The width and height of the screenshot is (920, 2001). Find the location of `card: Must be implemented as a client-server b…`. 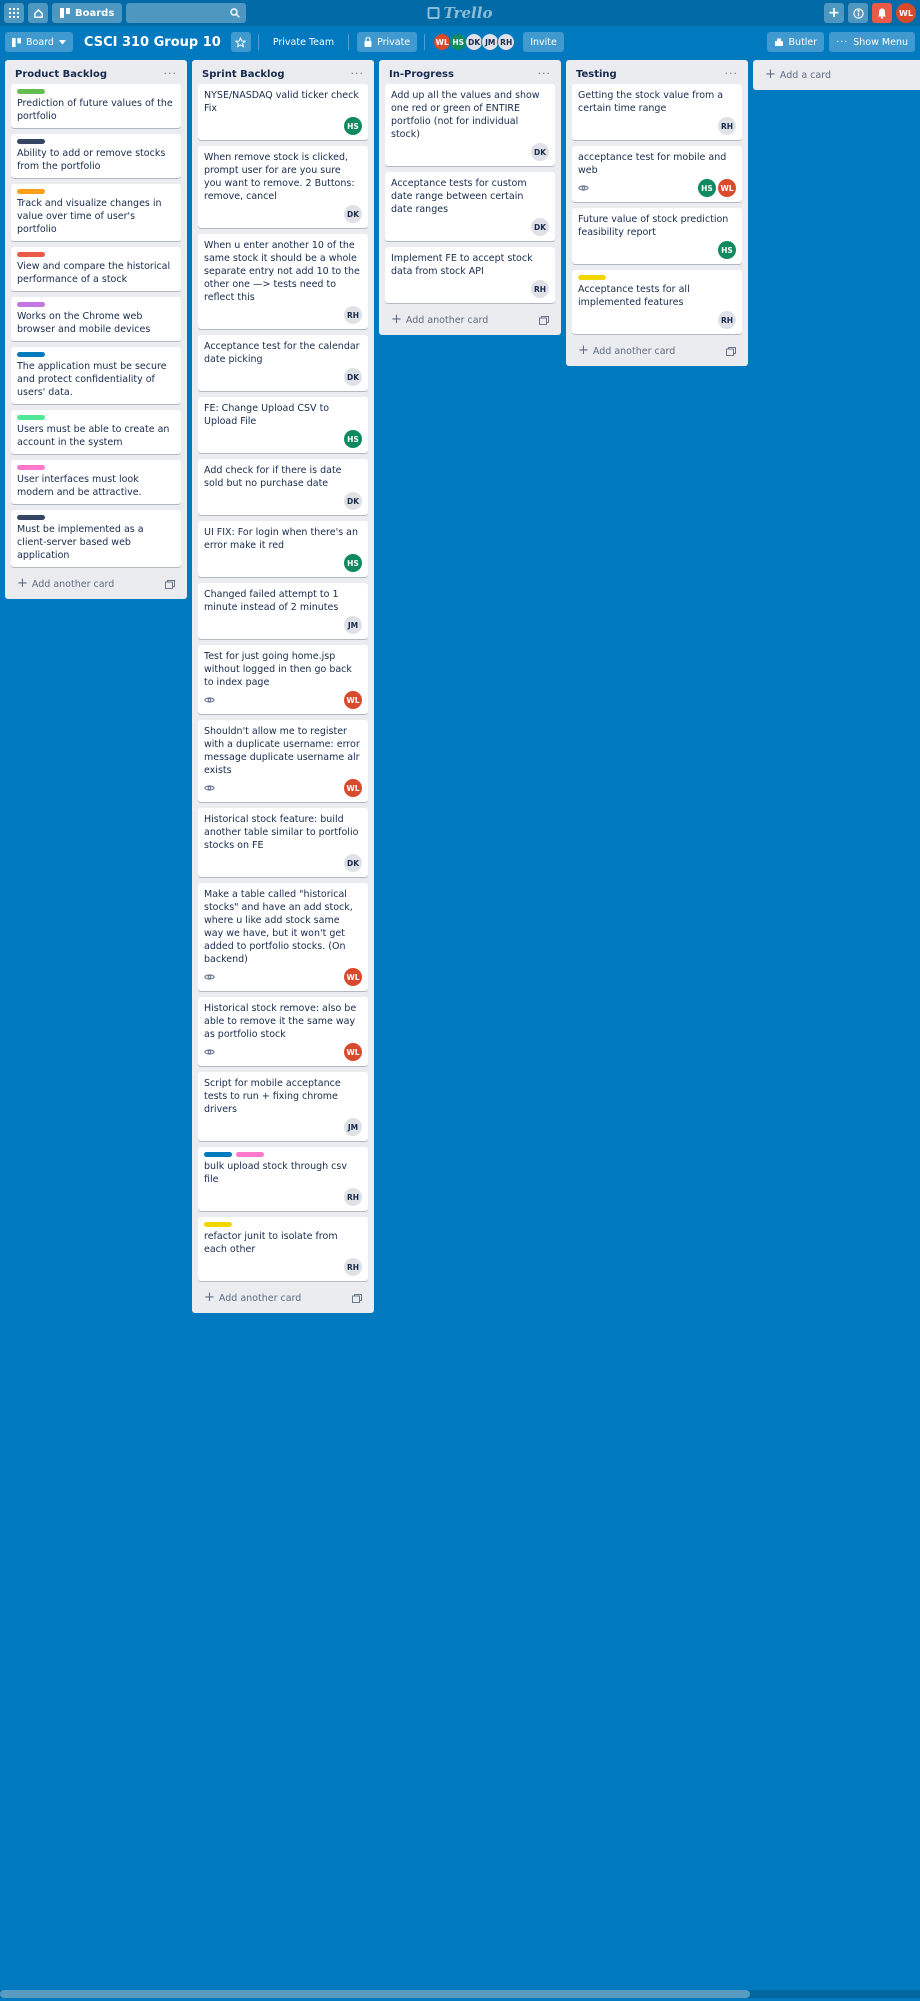

card: Must be implemented as a client-server b… is located at coordinates (96, 538).